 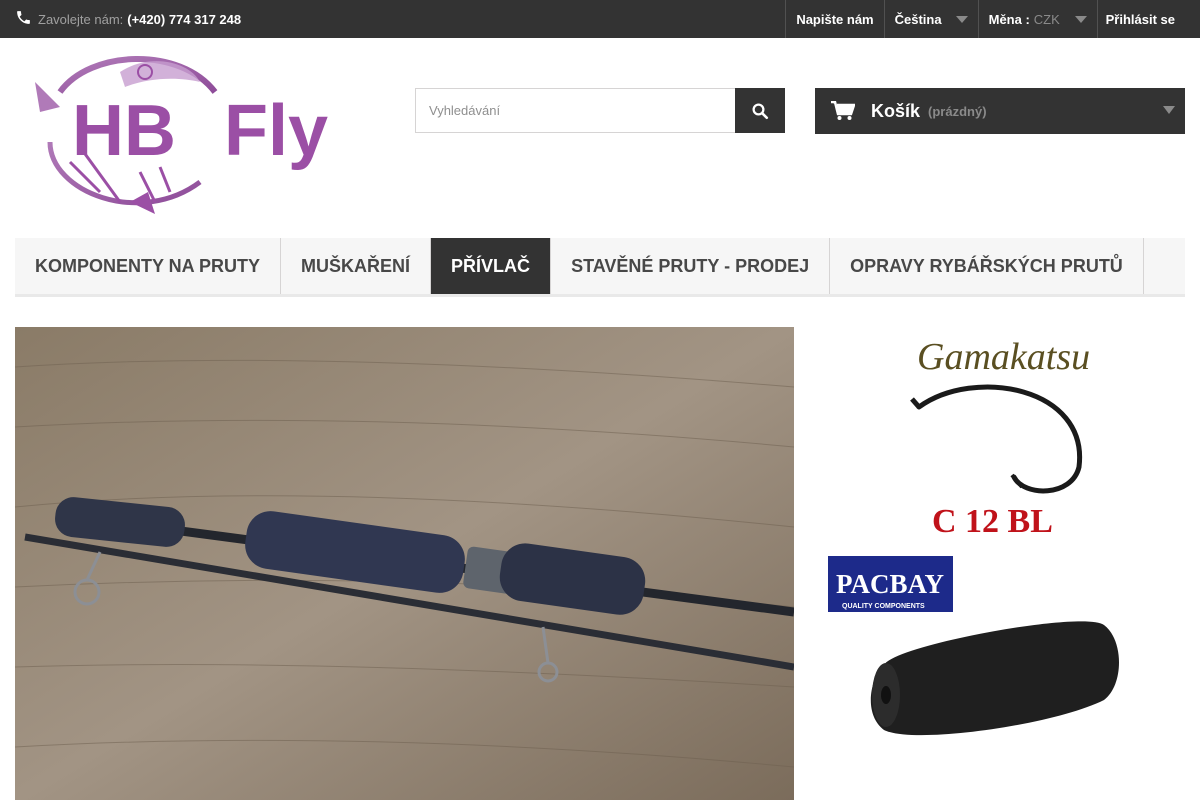 What do you see at coordinates (918, 19) in the screenshot?
I see `language-label: Čeština` at bounding box center [918, 19].